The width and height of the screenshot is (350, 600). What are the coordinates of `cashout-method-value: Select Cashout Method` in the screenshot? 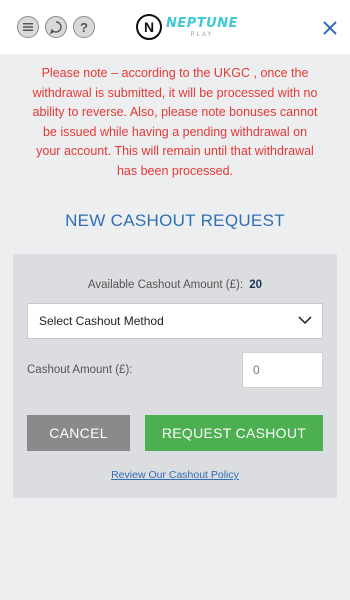 It's located at (101, 321).